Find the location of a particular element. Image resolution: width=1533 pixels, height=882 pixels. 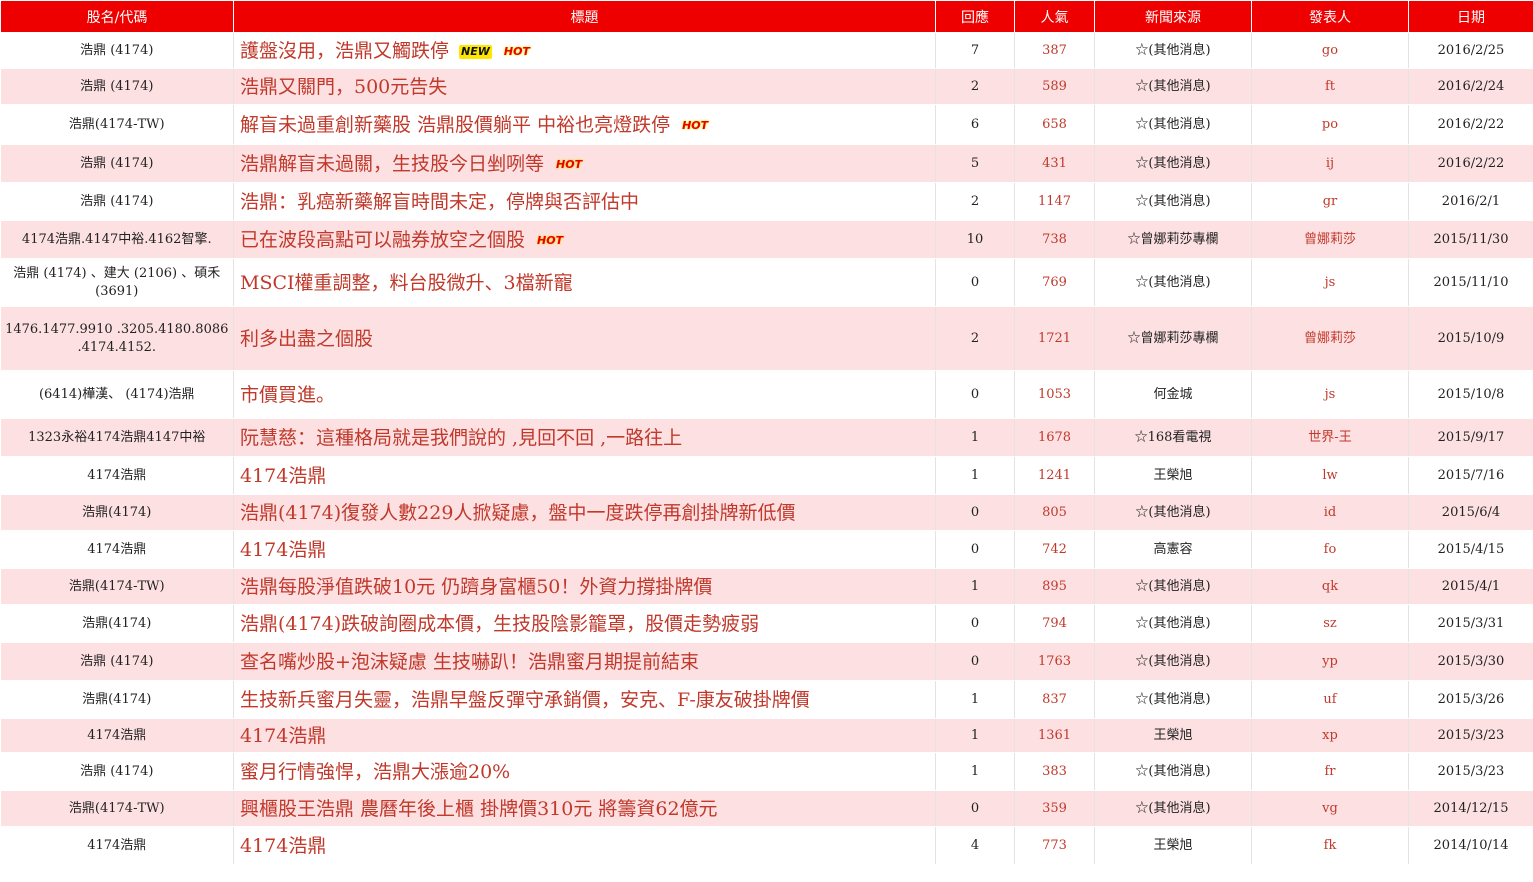

new-badge: NEW is located at coordinates (475, 51).